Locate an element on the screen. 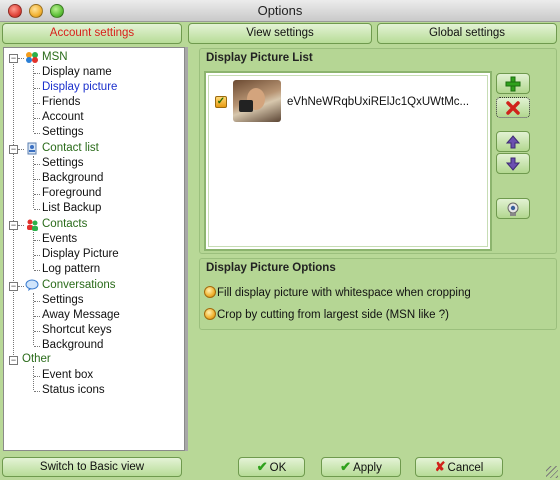  add-icon is located at coordinates (513, 84).